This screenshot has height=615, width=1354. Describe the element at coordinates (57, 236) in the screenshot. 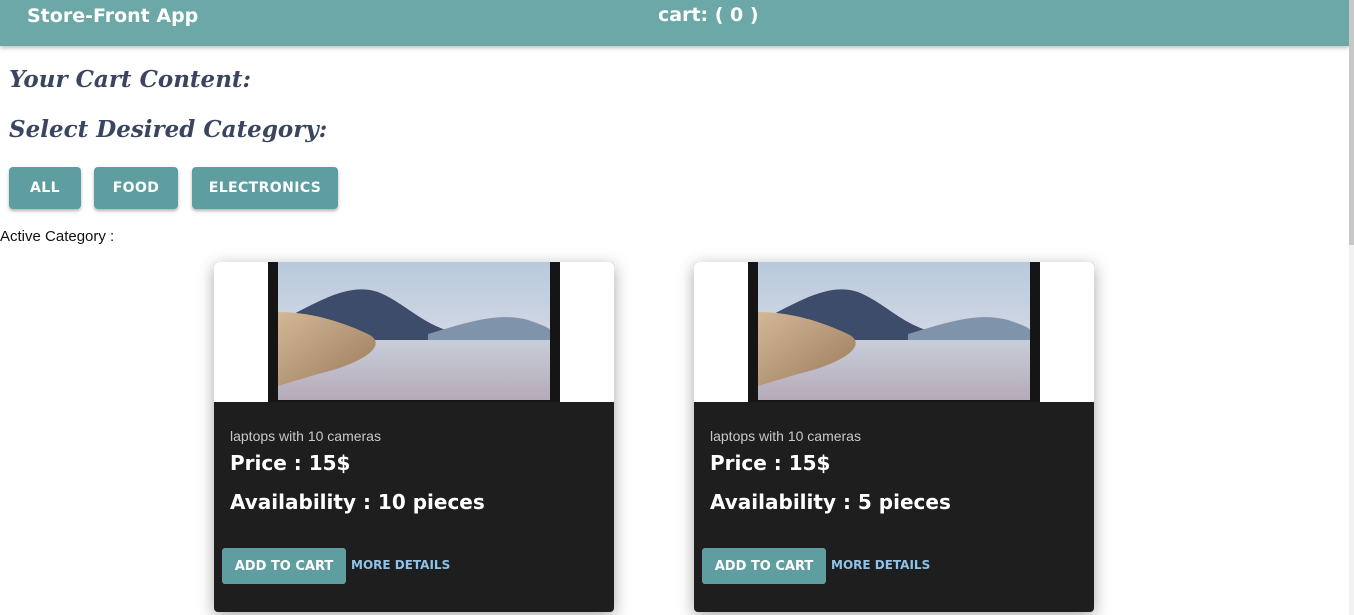

I see `active-category-label: Active Category :` at that location.